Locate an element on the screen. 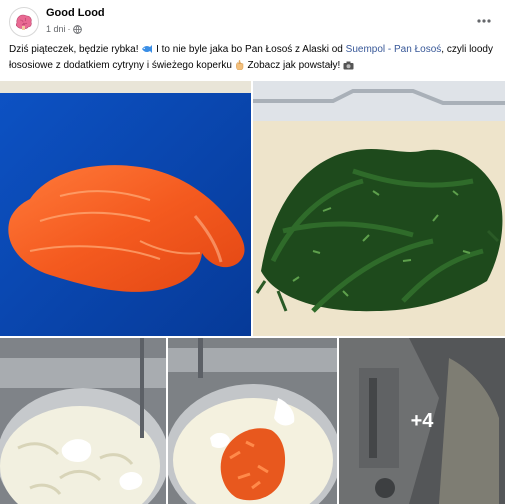 The height and width of the screenshot is (504, 505). more-options-icon is located at coordinates (484, 21).